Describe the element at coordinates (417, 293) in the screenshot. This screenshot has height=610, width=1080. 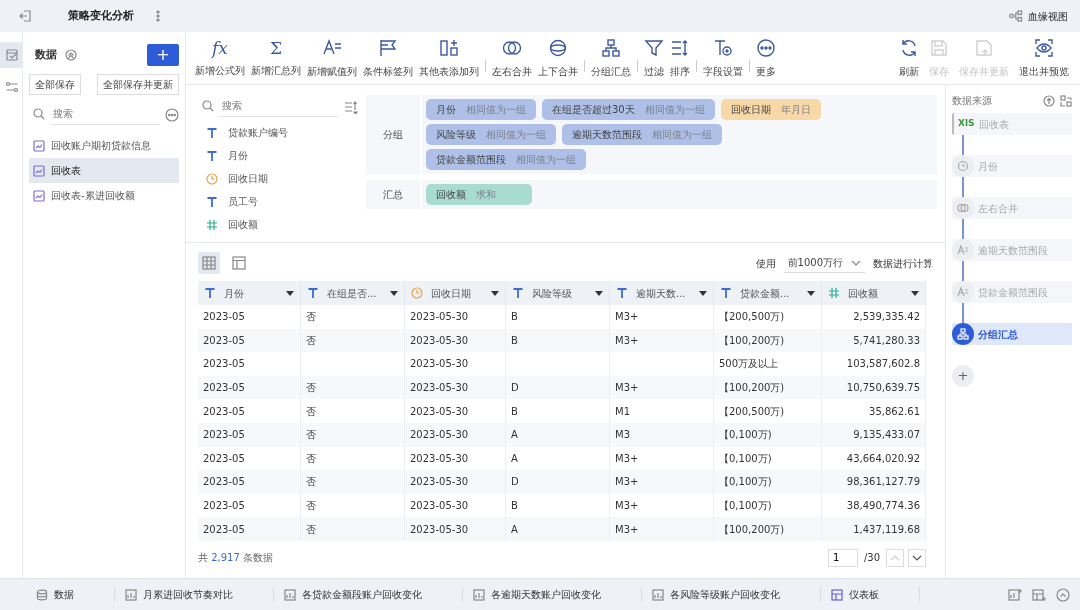
I see `clock-icon` at that location.